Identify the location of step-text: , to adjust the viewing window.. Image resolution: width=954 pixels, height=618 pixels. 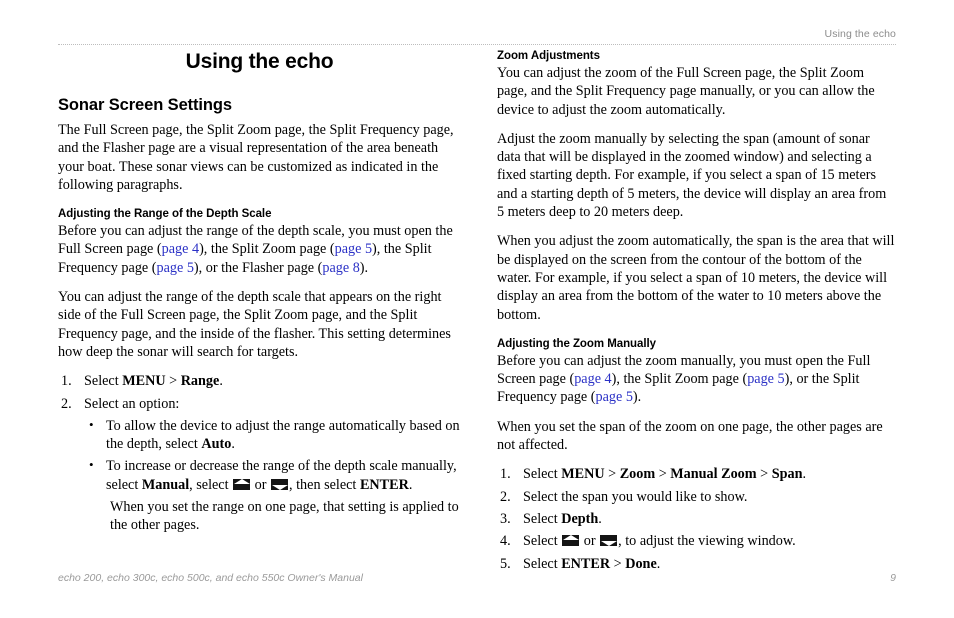
(707, 541).